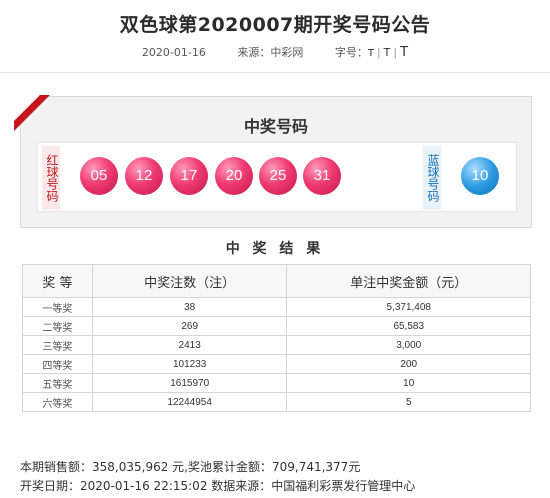 Image resolution: width=550 pixels, height=498 pixels. What do you see at coordinates (387, 52) in the screenshot?
I see `font-size-medium-link: T` at bounding box center [387, 52].